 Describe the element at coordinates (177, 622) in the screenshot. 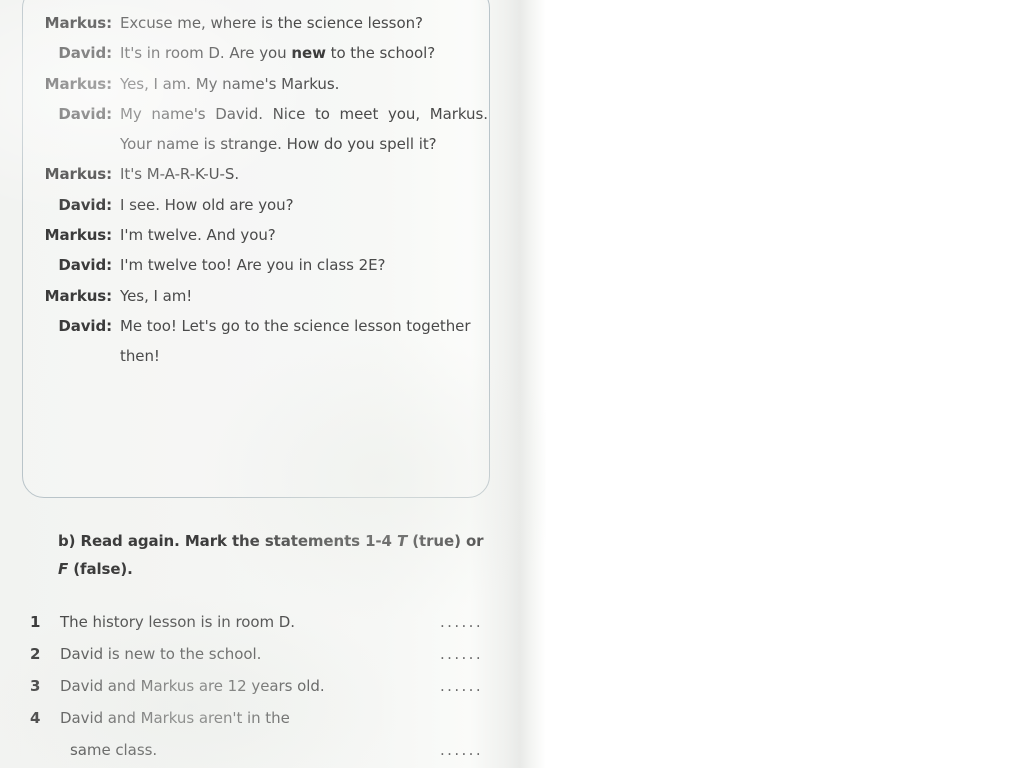

I see `statement-text: The history lesson is in room D.` at that location.